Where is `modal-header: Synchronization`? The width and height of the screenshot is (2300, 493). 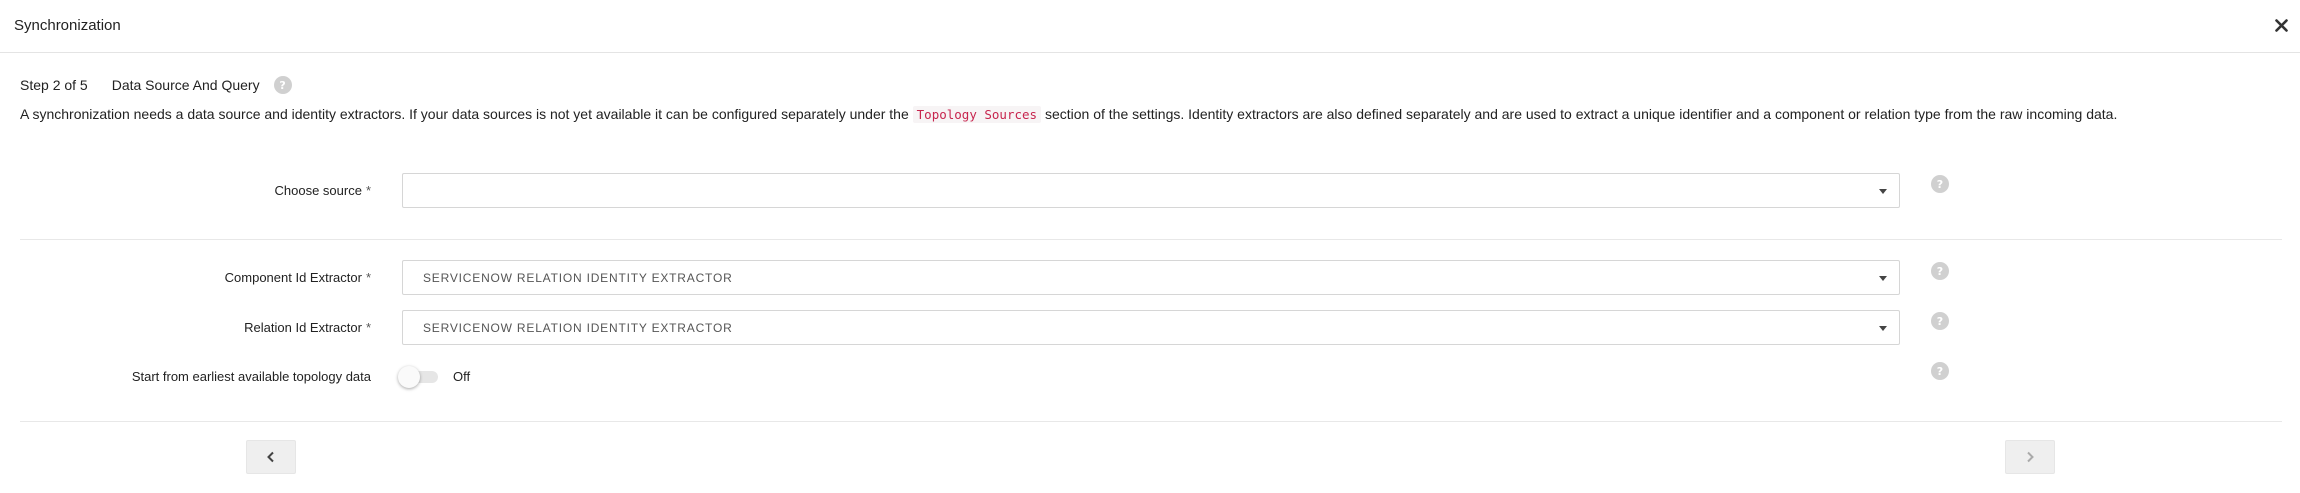
modal-header: Synchronization is located at coordinates (1150, 26).